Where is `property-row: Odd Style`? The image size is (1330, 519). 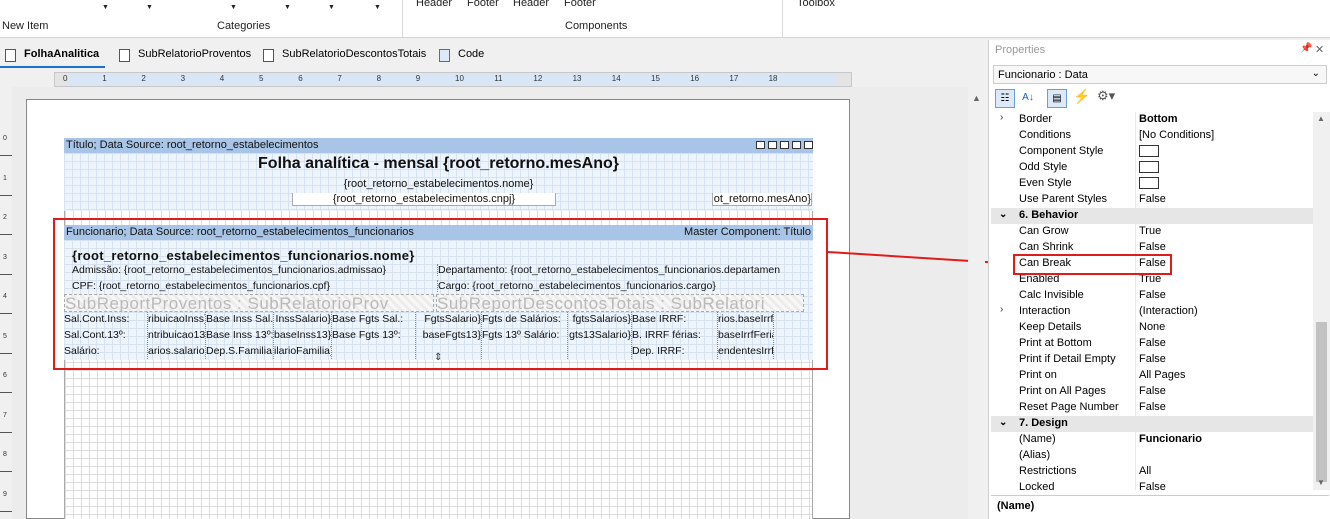 property-row: Odd Style is located at coordinates (1152, 168).